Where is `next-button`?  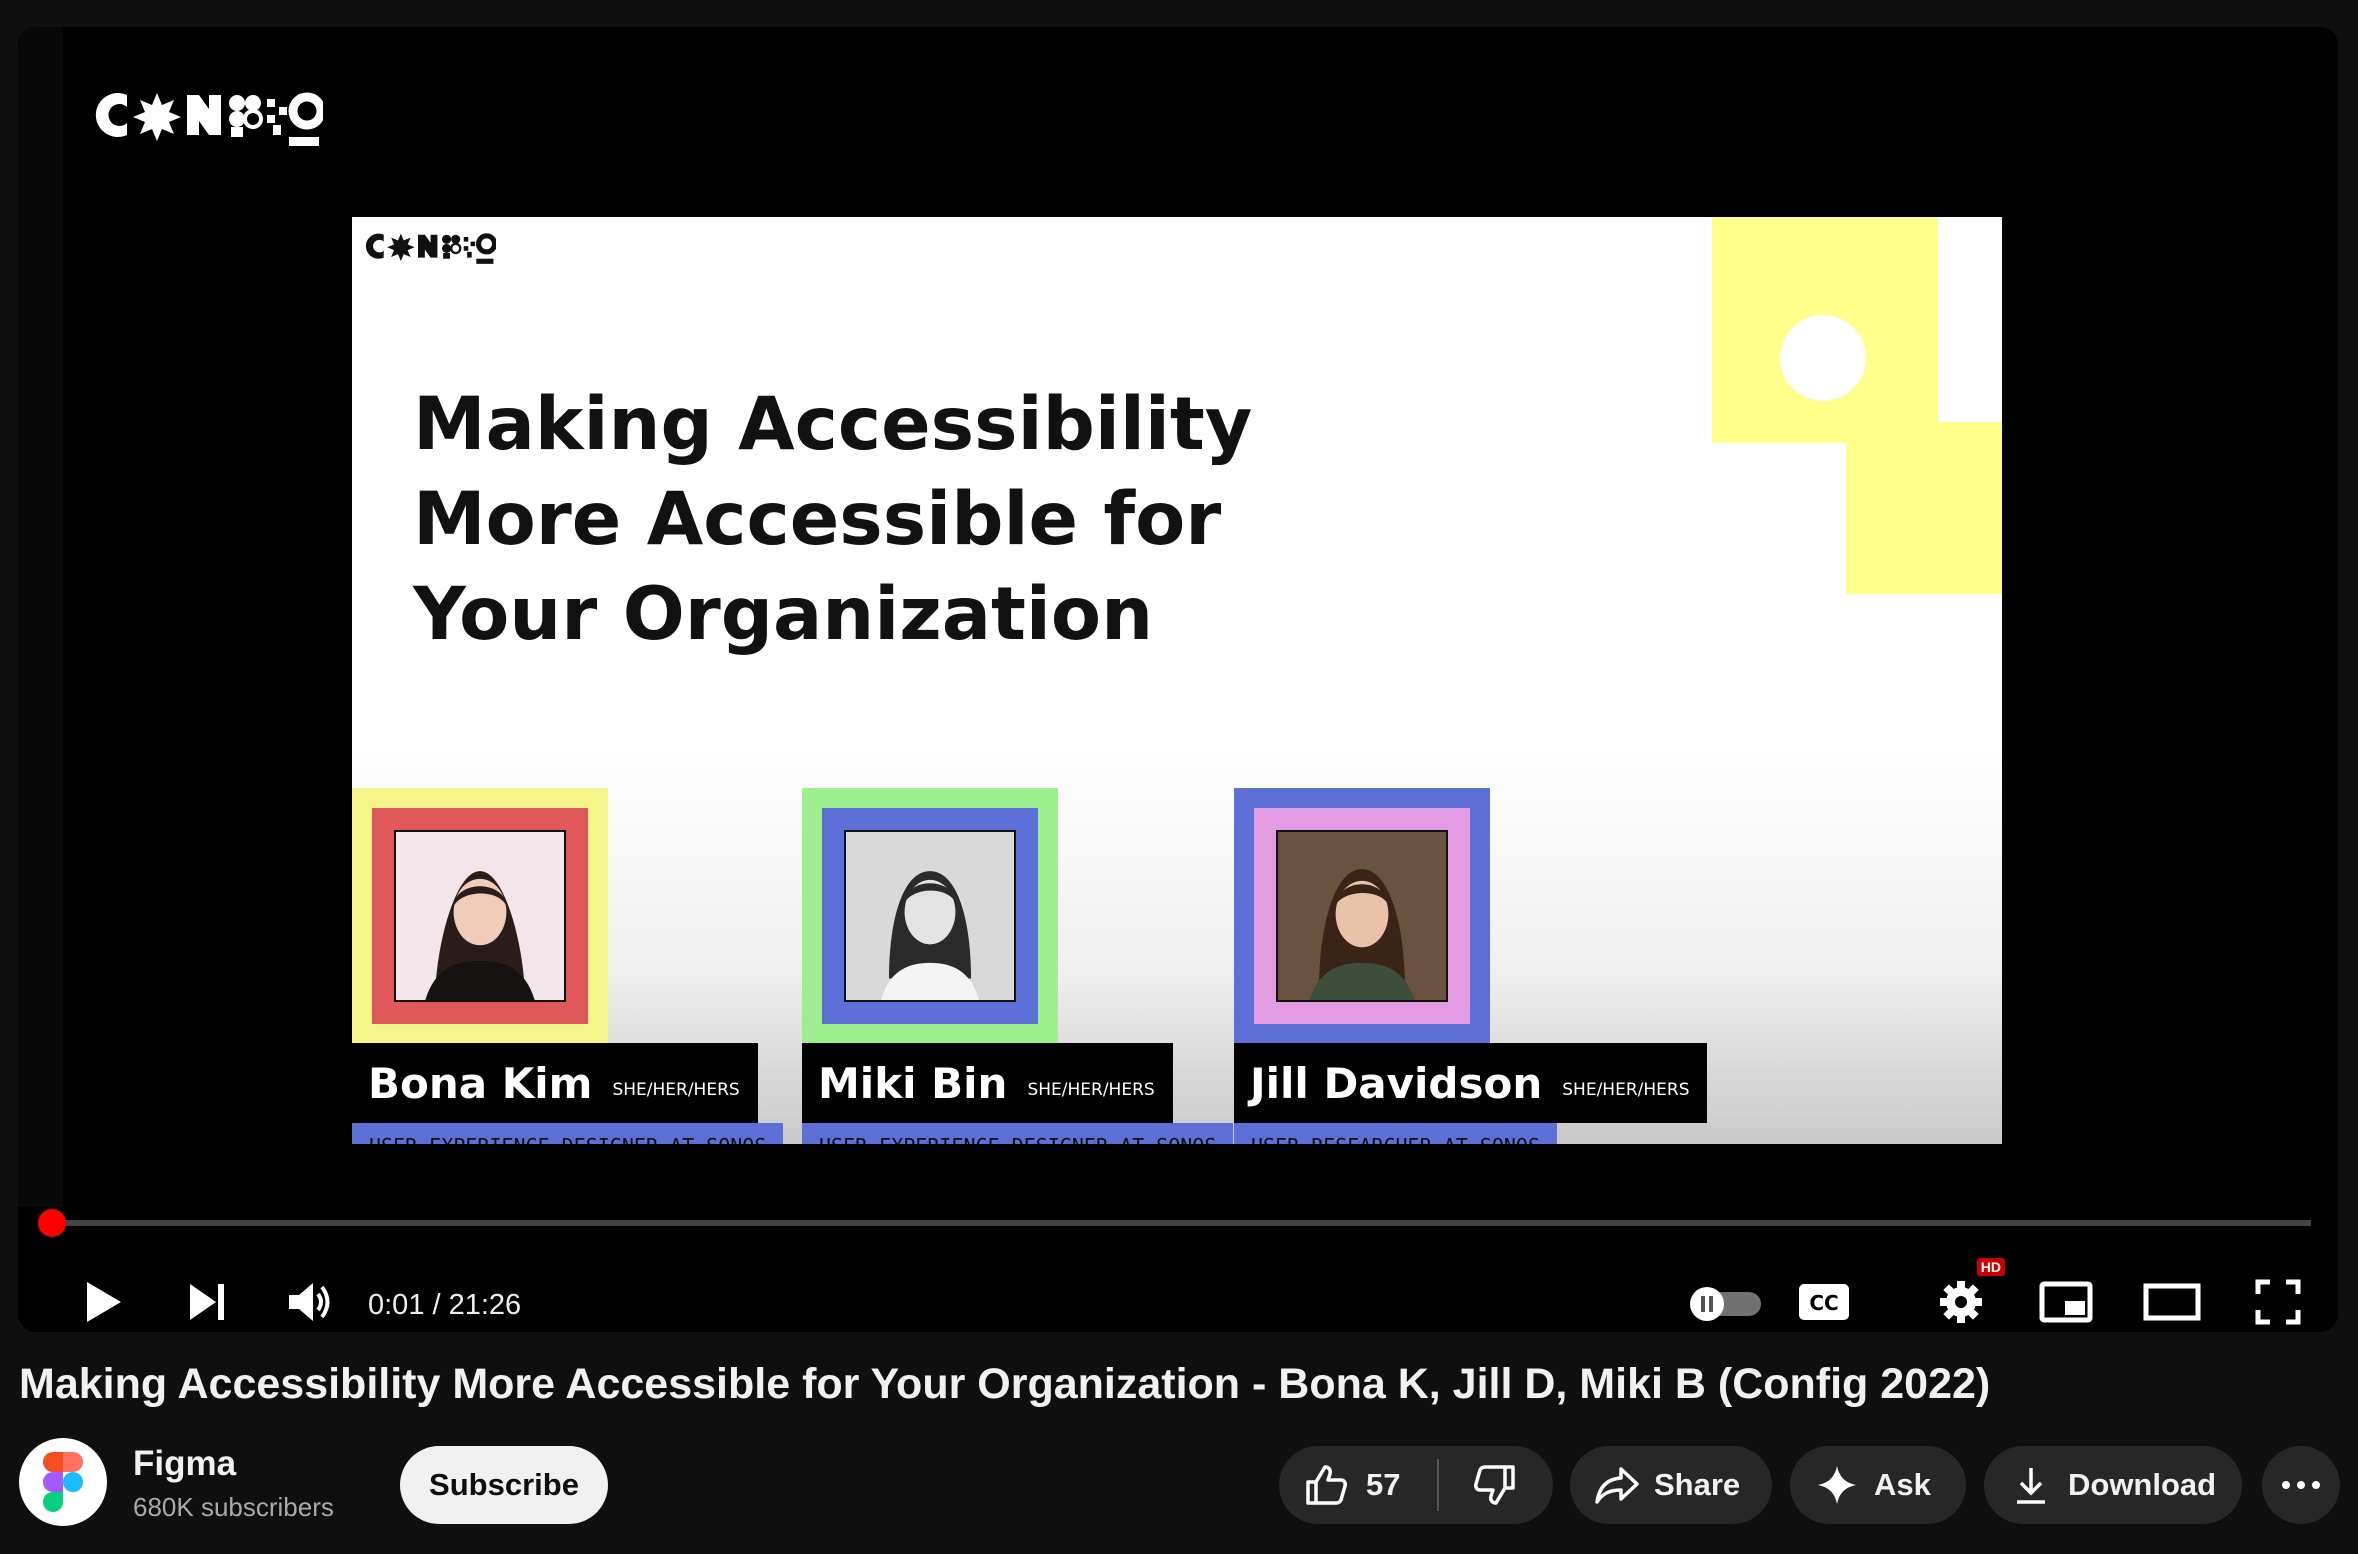
next-button is located at coordinates (208, 1302).